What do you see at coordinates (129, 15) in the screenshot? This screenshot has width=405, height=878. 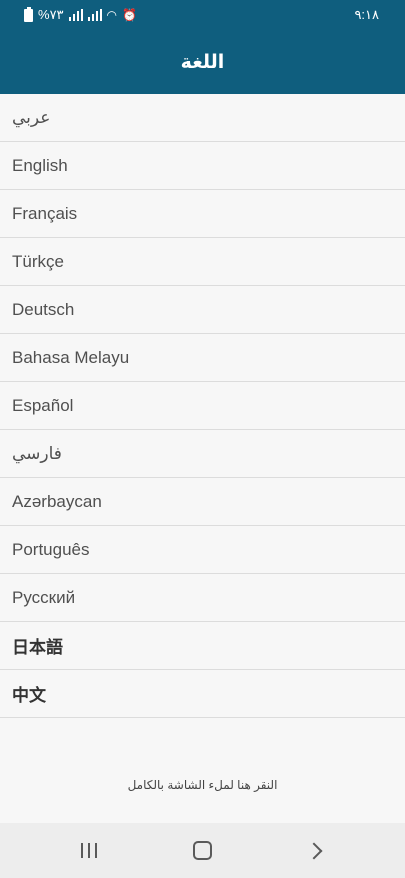 I see `alarm-icon: ⏰` at bounding box center [129, 15].